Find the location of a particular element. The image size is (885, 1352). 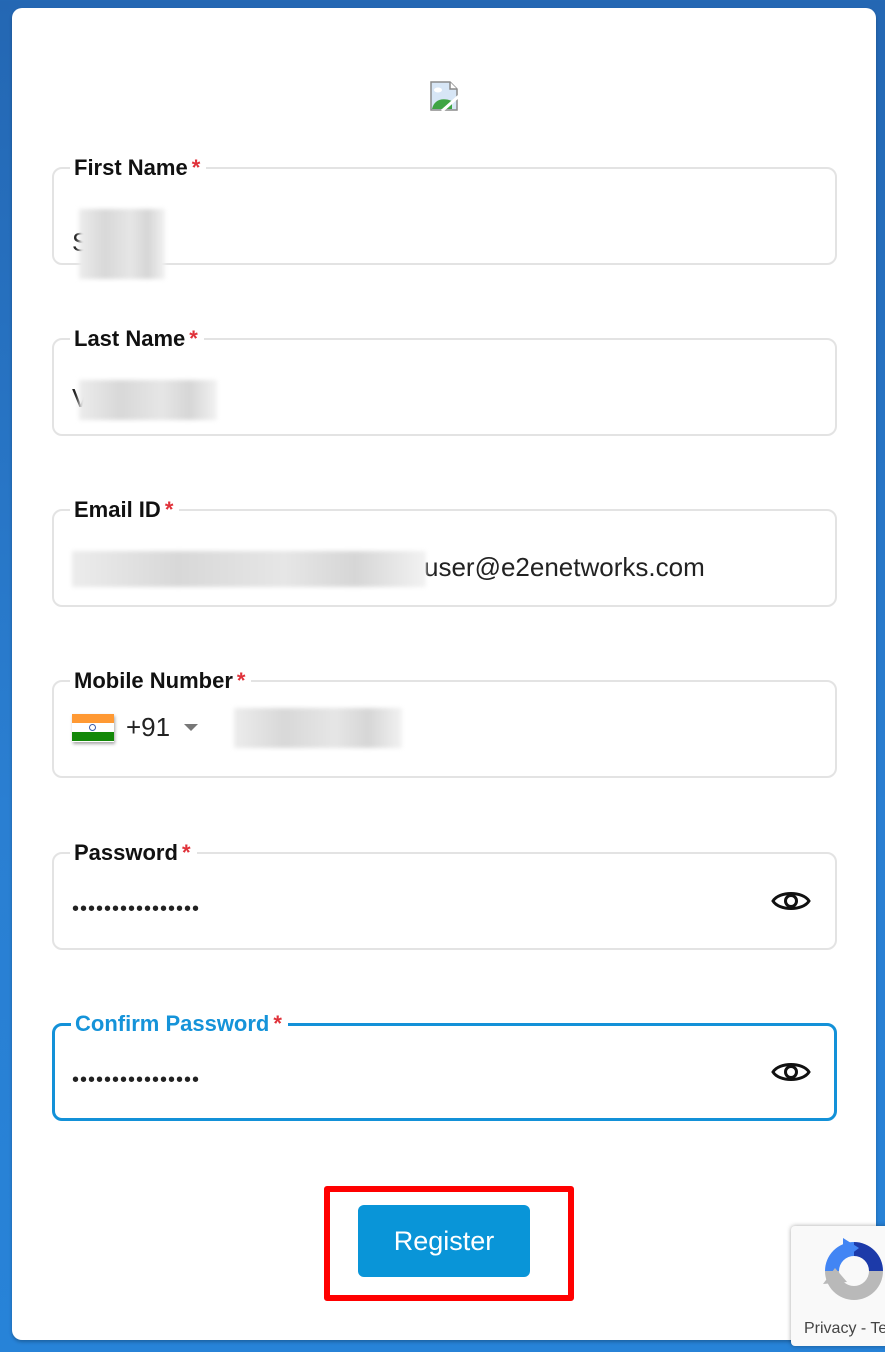

mobile-number-label: Mobile Number * is located at coordinates (160, 680).